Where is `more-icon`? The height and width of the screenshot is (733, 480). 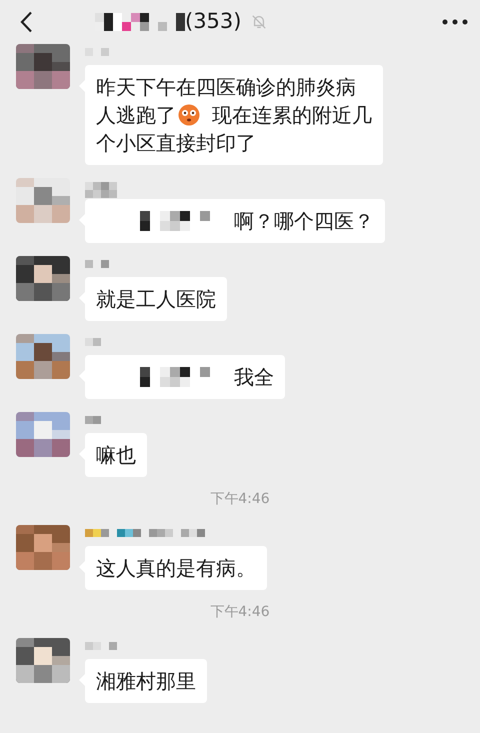 more-icon is located at coordinates (455, 22).